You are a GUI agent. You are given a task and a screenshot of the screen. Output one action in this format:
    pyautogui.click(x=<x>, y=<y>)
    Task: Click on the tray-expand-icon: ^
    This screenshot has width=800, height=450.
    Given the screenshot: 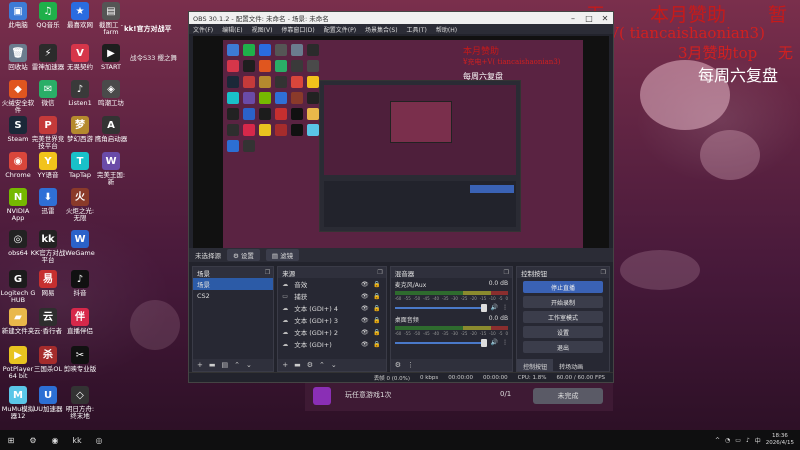 What is the action you would take?
    pyautogui.click(x=717, y=440)
    